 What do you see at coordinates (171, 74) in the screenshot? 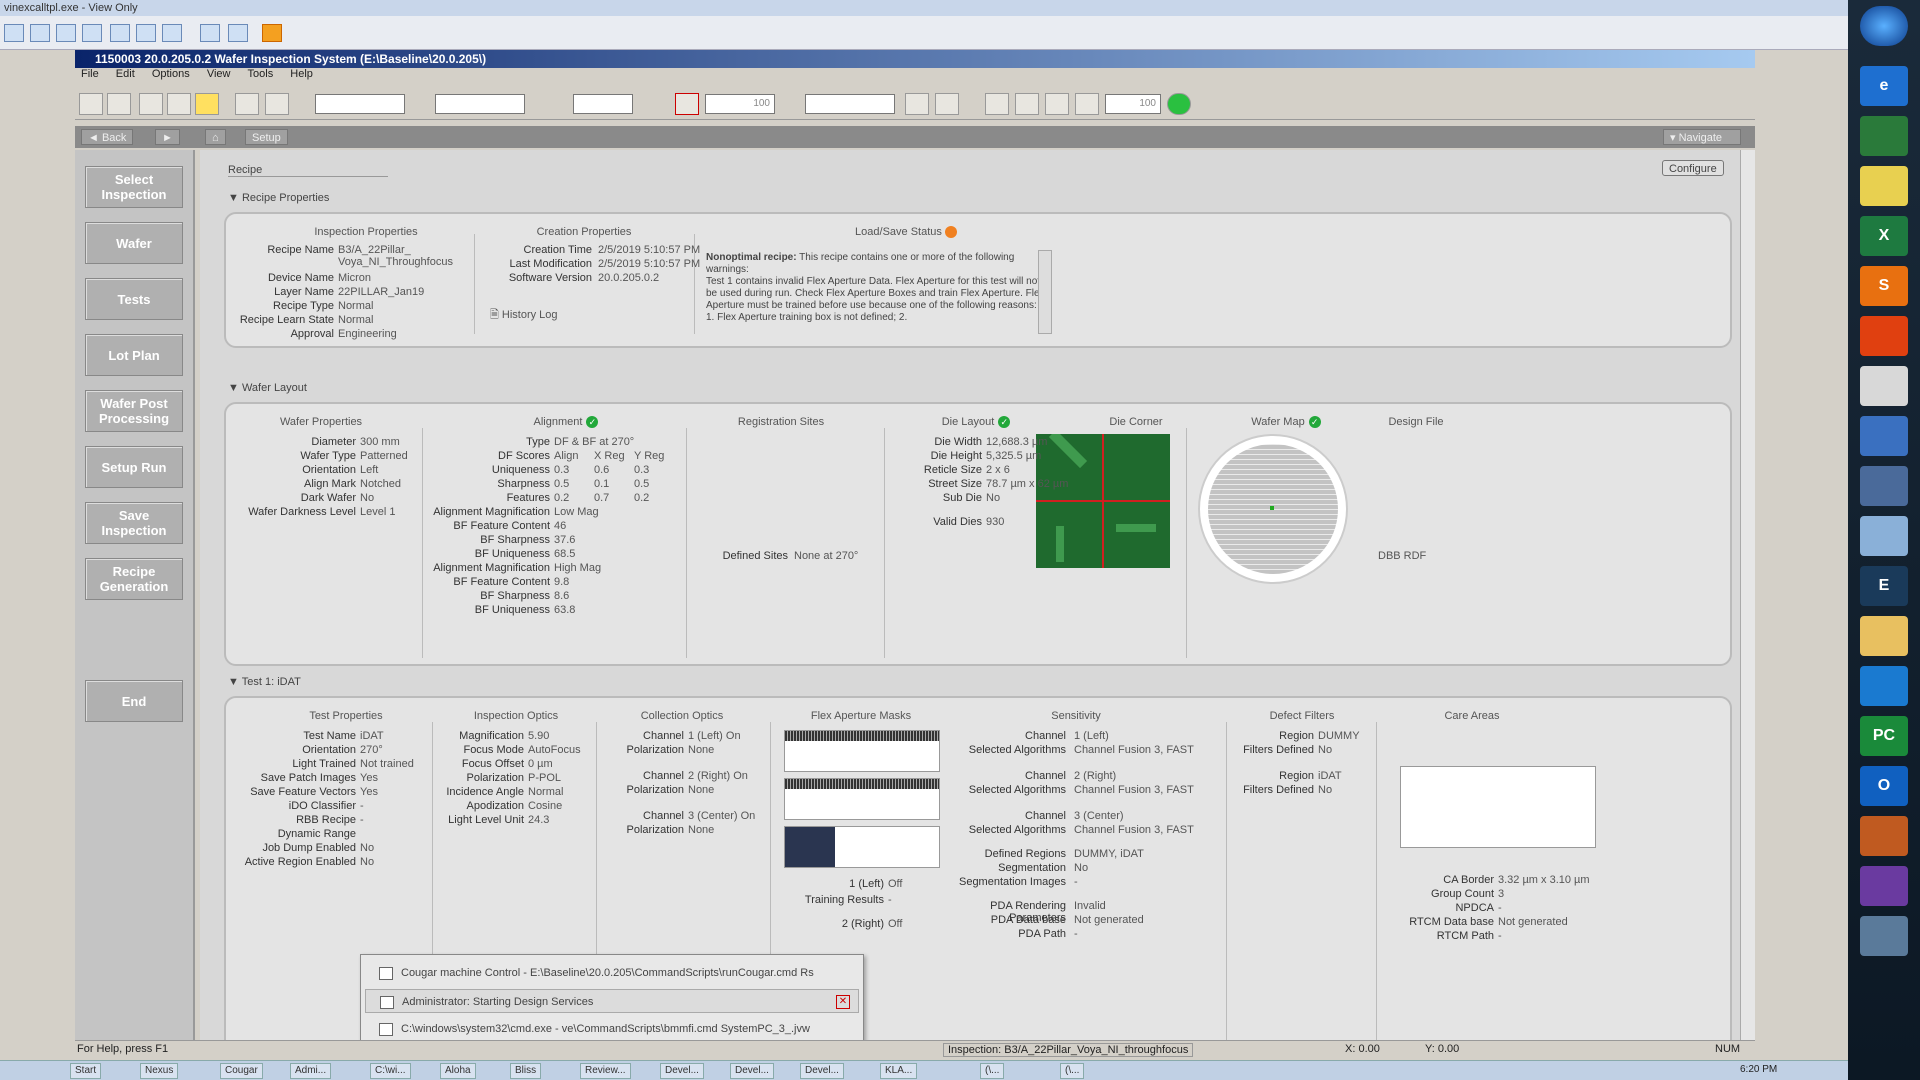
I see `menu-options: Options` at bounding box center [171, 74].